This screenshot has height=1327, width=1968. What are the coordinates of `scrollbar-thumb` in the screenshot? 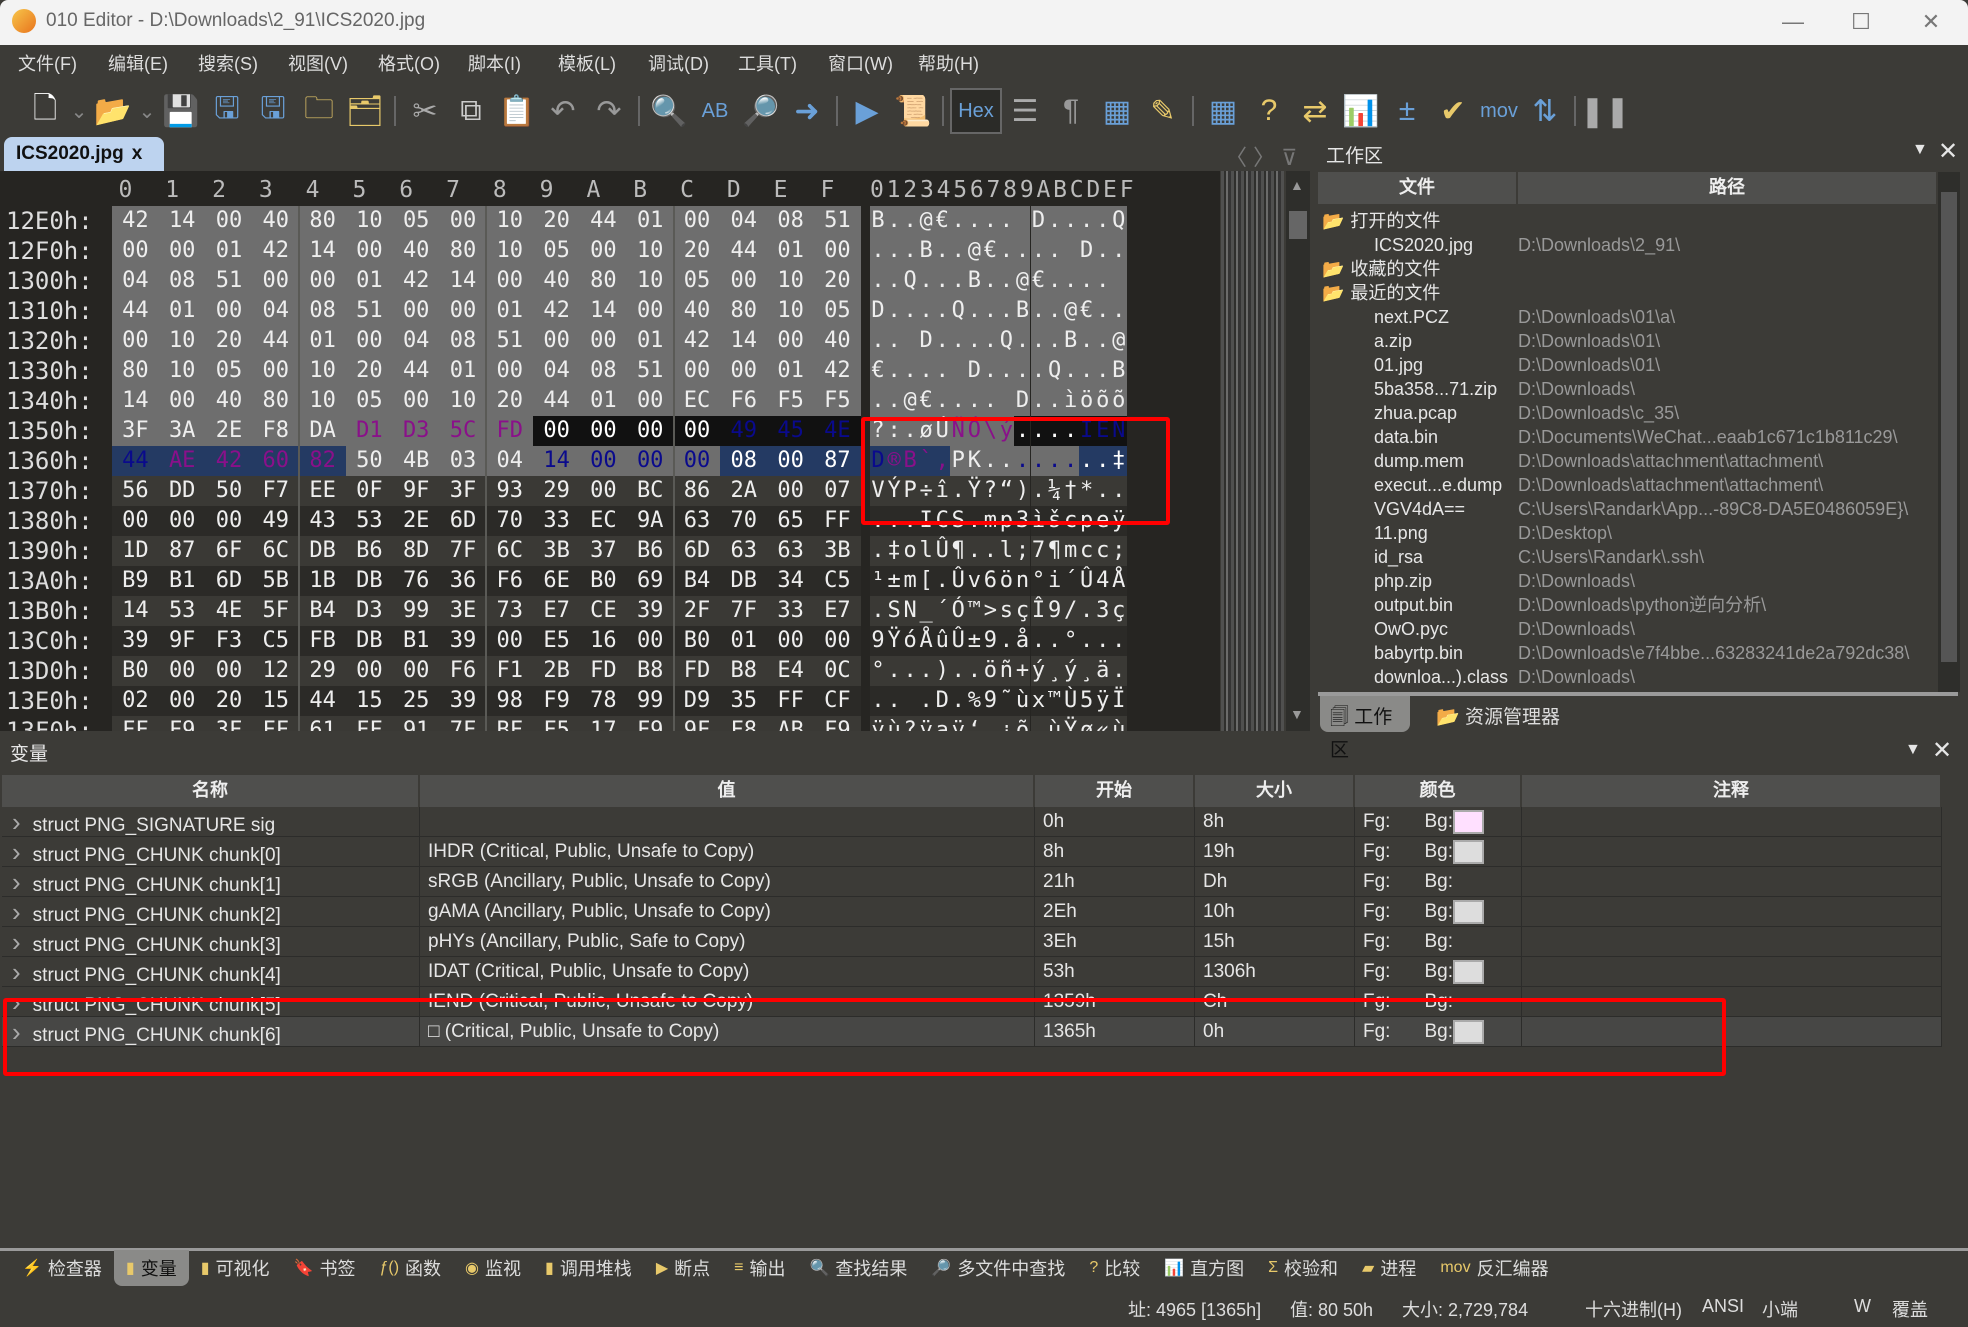 It's located at (1949, 427).